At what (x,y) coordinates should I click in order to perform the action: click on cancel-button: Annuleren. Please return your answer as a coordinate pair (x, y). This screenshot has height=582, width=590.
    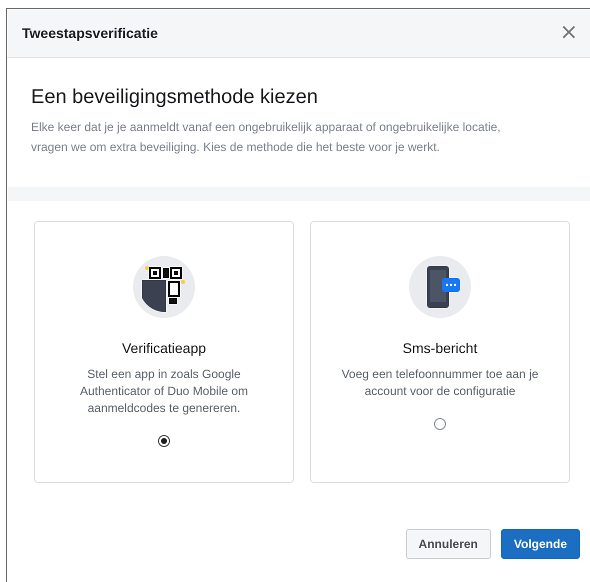
    Looking at the image, I should click on (448, 544).